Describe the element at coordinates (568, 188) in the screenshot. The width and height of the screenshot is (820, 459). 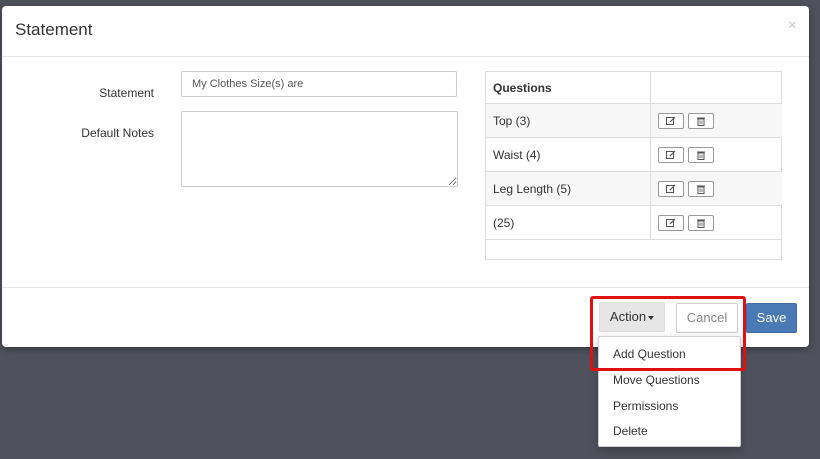
I see `question-name: Leg Length (5)` at that location.